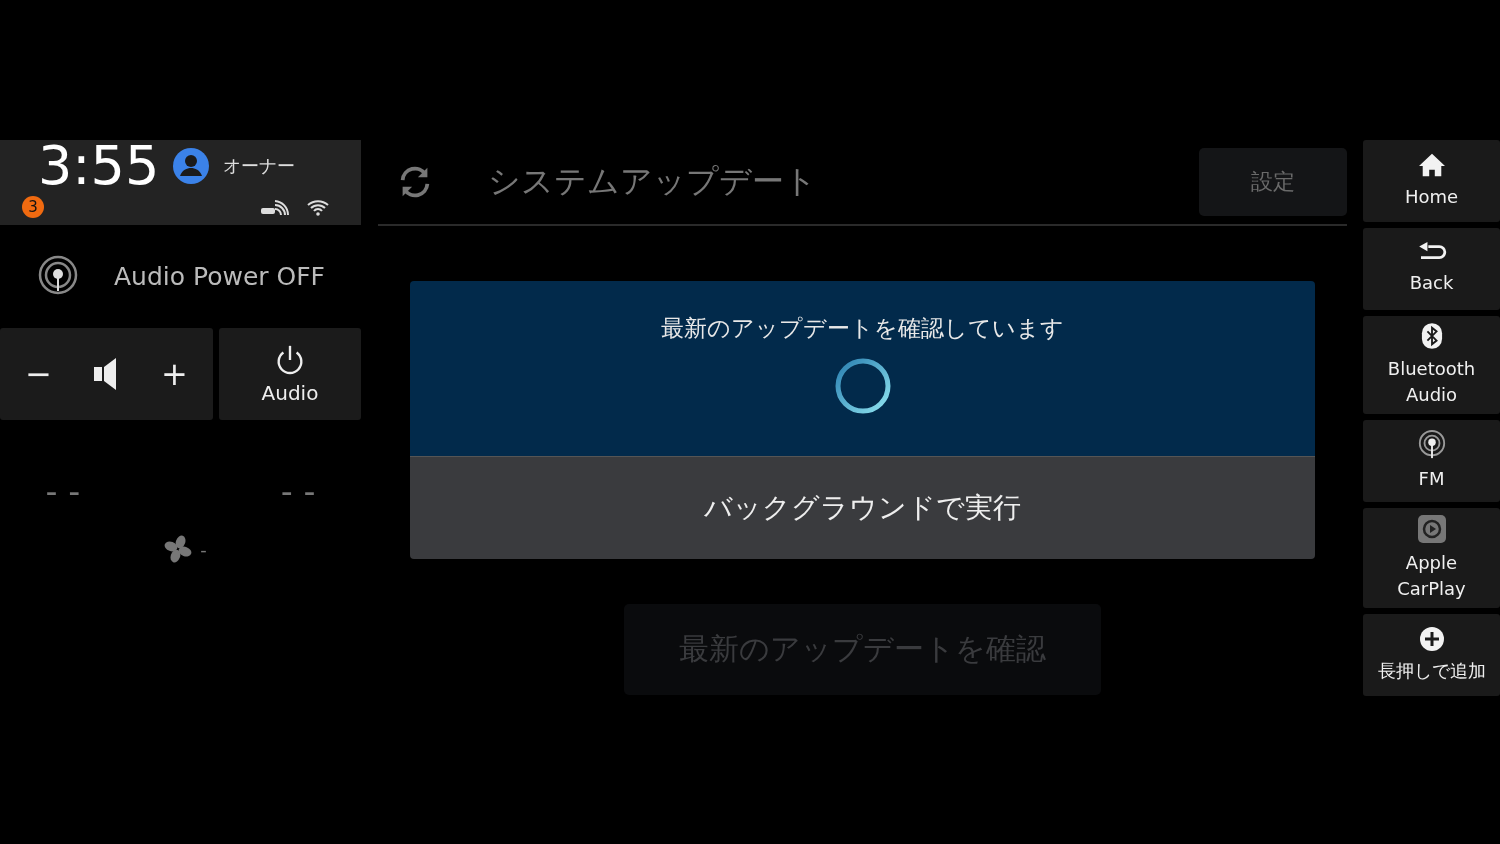  What do you see at coordinates (178, 549) in the screenshot?
I see `fan-icon` at bounding box center [178, 549].